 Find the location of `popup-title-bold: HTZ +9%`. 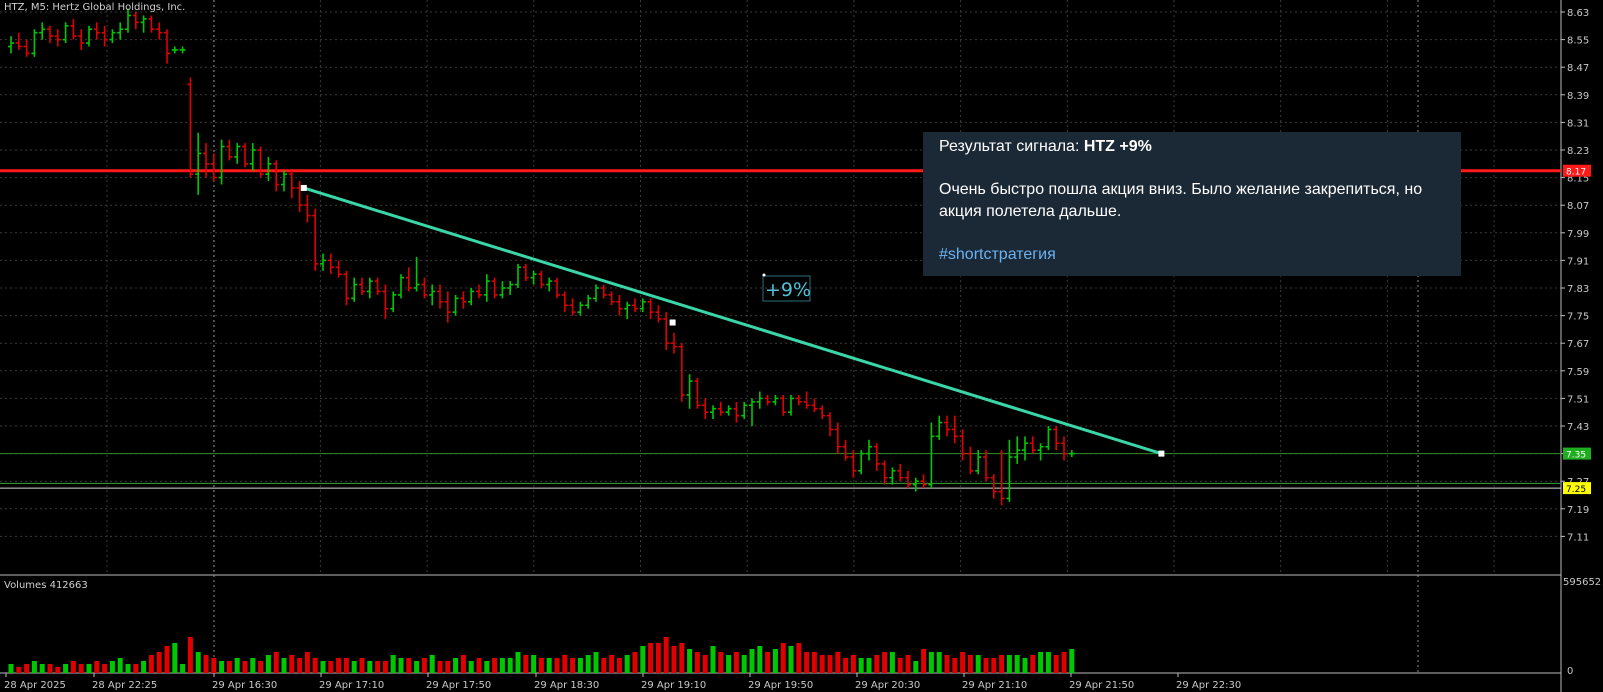

popup-title-bold: HTZ +9% is located at coordinates (1117, 146).